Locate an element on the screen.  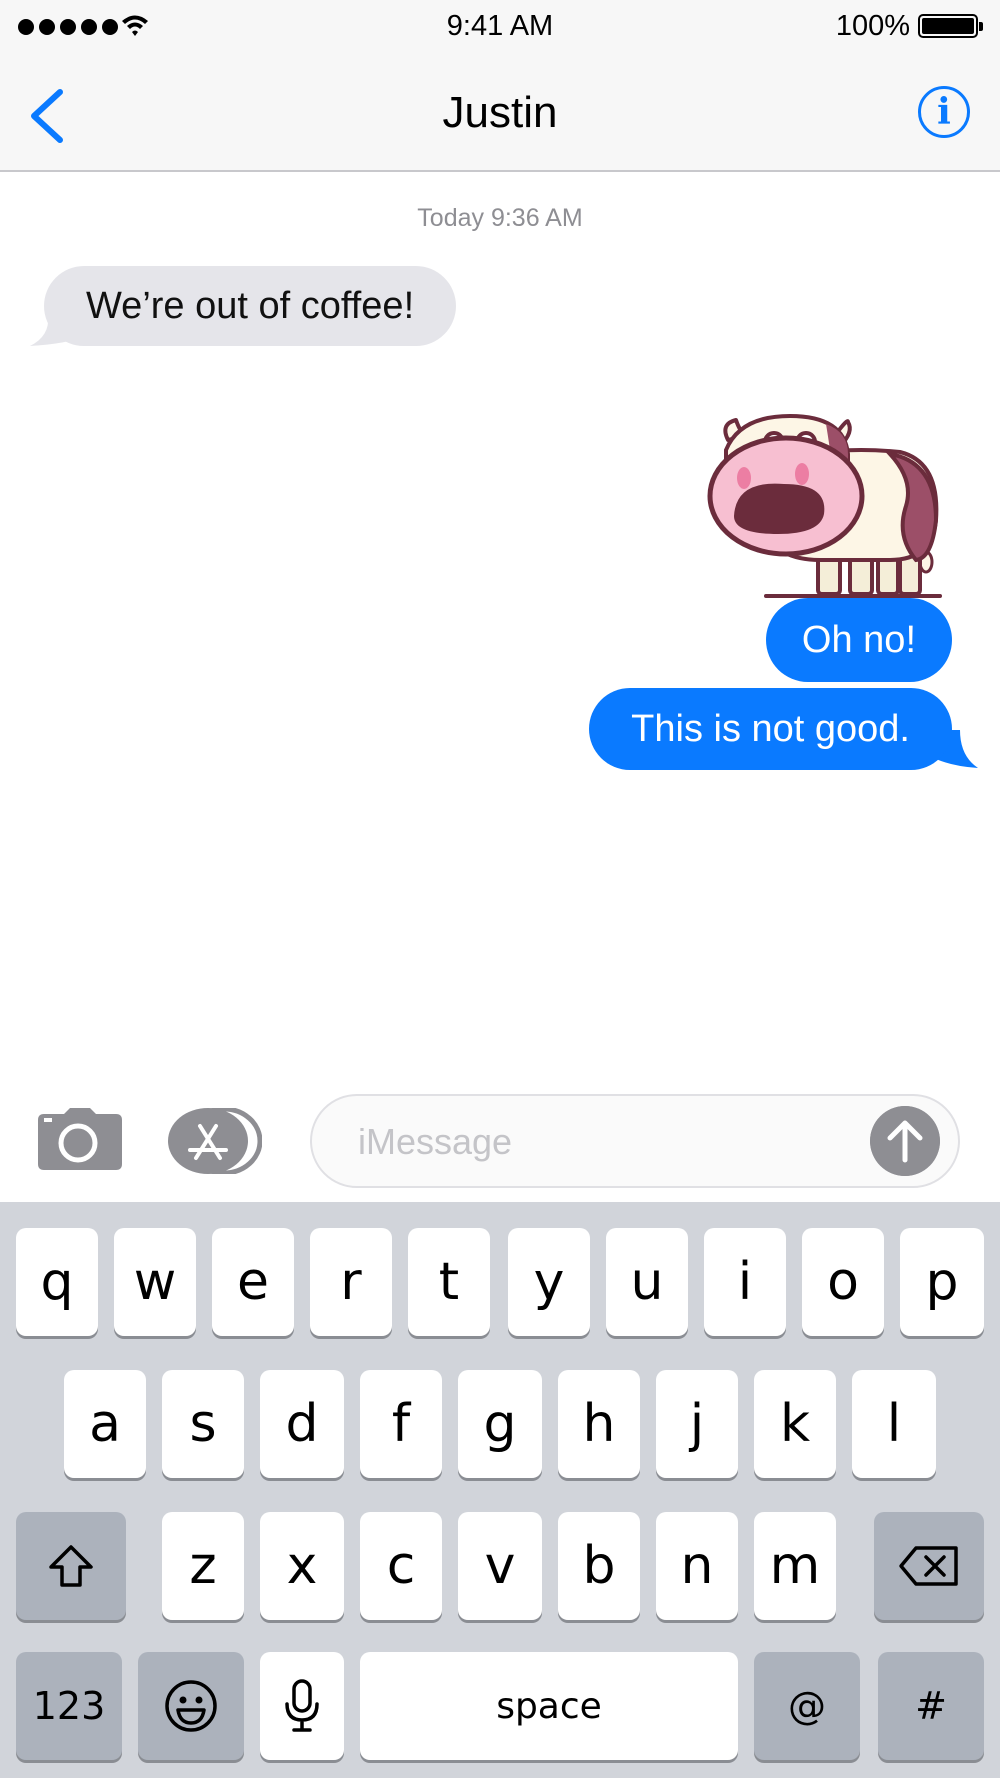
key-w: w is located at coordinates (155, 1282).